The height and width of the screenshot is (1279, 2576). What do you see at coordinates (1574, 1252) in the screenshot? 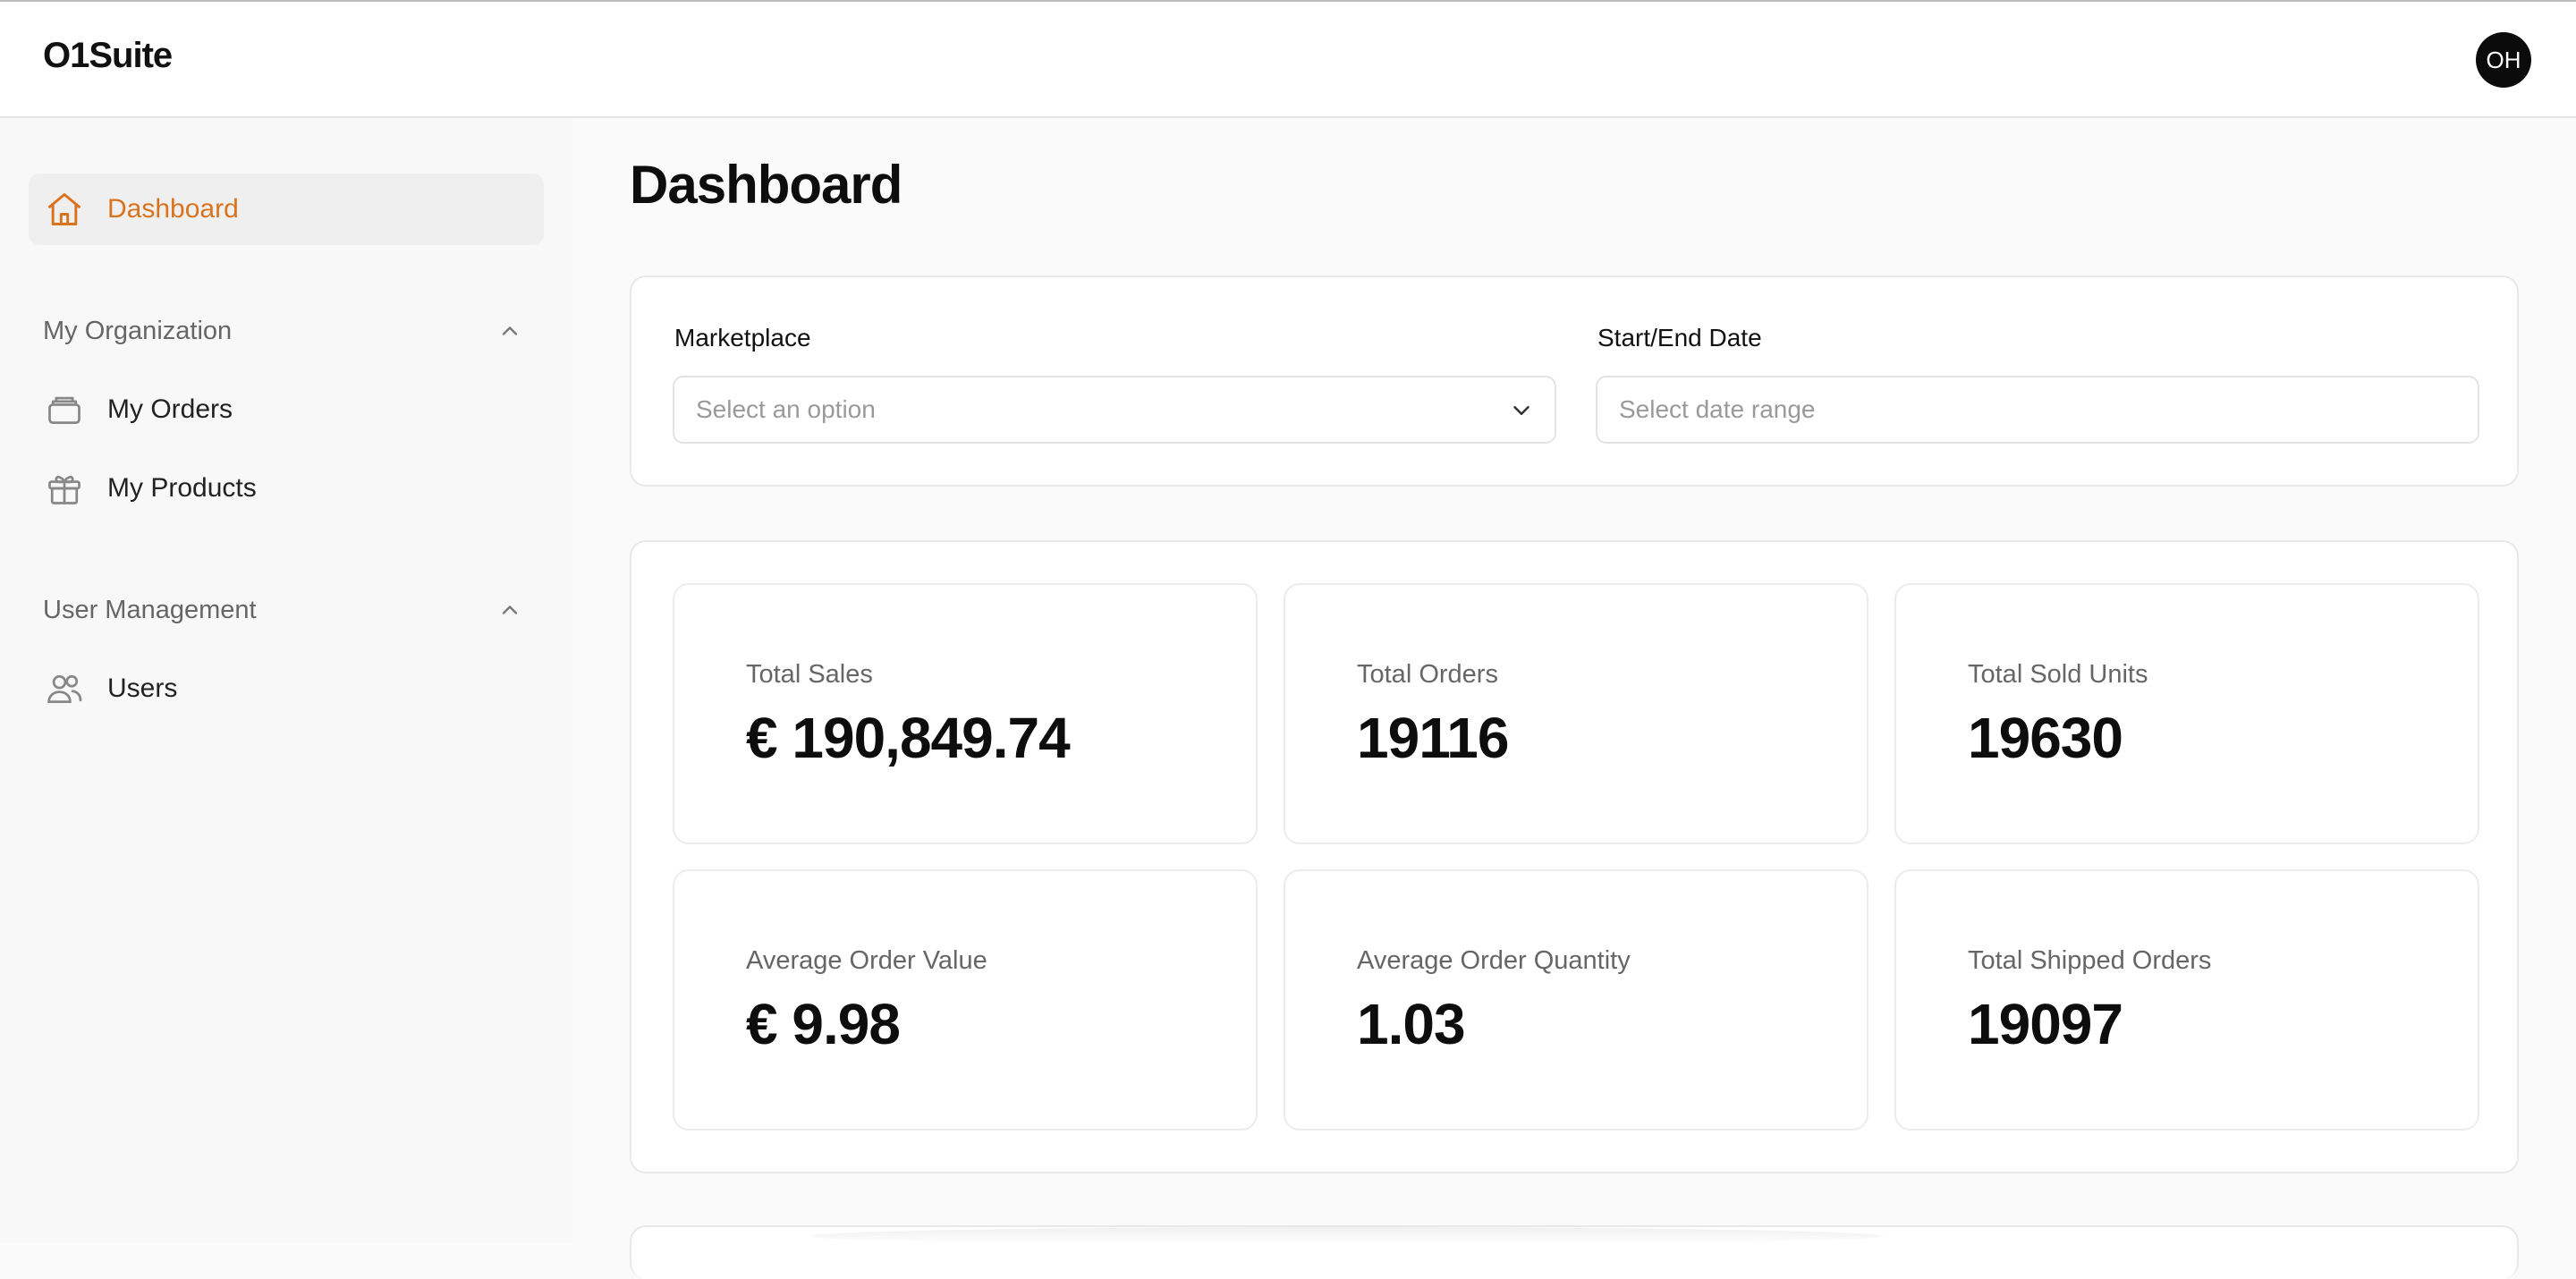
I see `next-card-partial` at bounding box center [1574, 1252].